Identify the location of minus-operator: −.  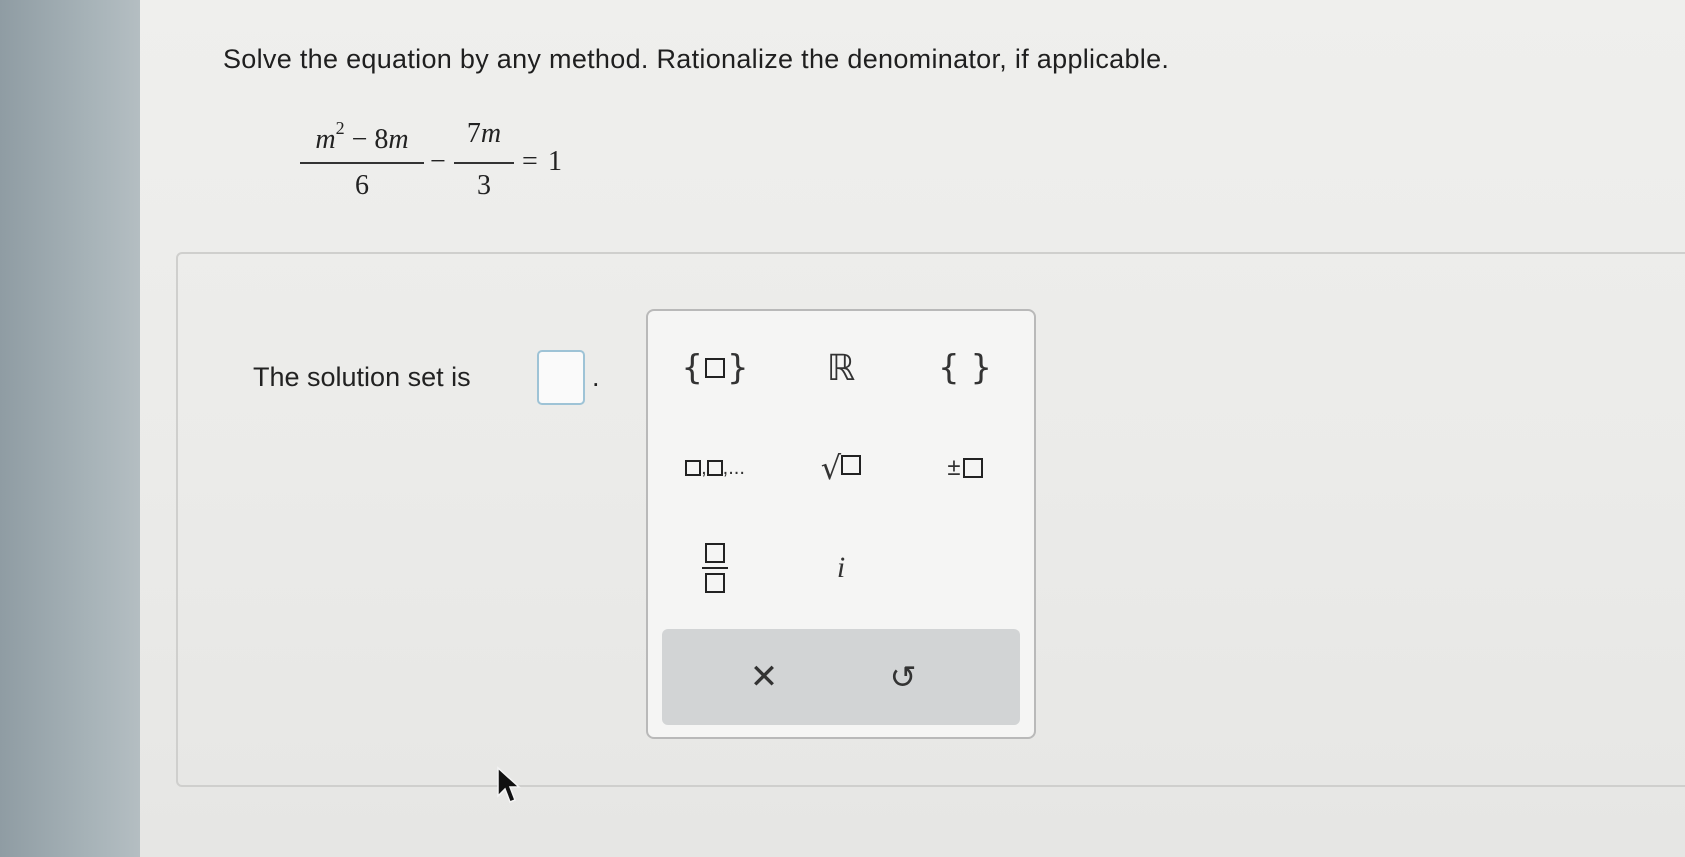
(438, 161).